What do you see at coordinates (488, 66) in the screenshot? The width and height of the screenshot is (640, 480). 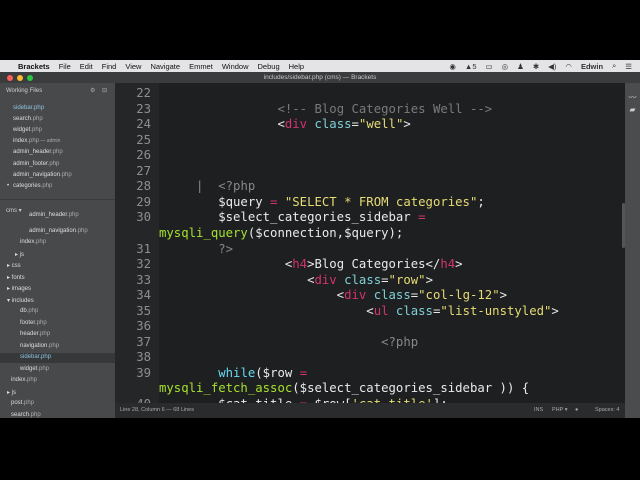 I see `display-icon: ▭` at bounding box center [488, 66].